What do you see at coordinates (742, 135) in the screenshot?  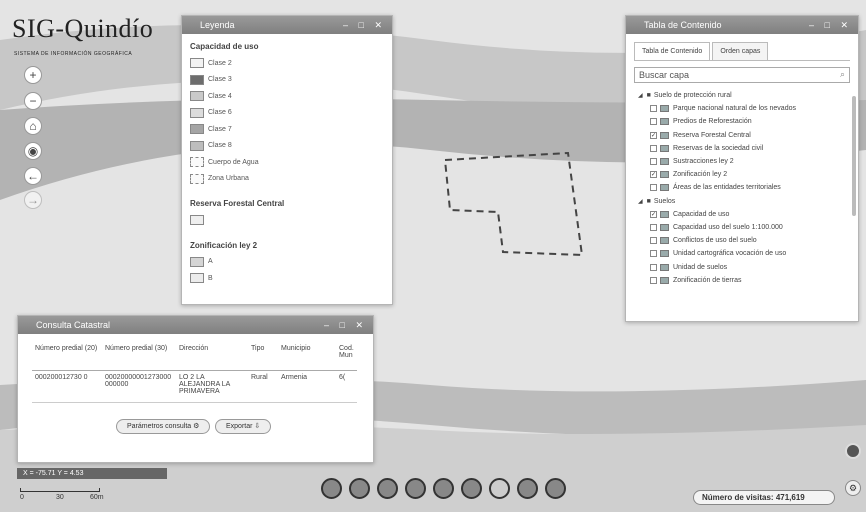 I see `layer-row: ✓ Reserva Forestal Central` at bounding box center [742, 135].